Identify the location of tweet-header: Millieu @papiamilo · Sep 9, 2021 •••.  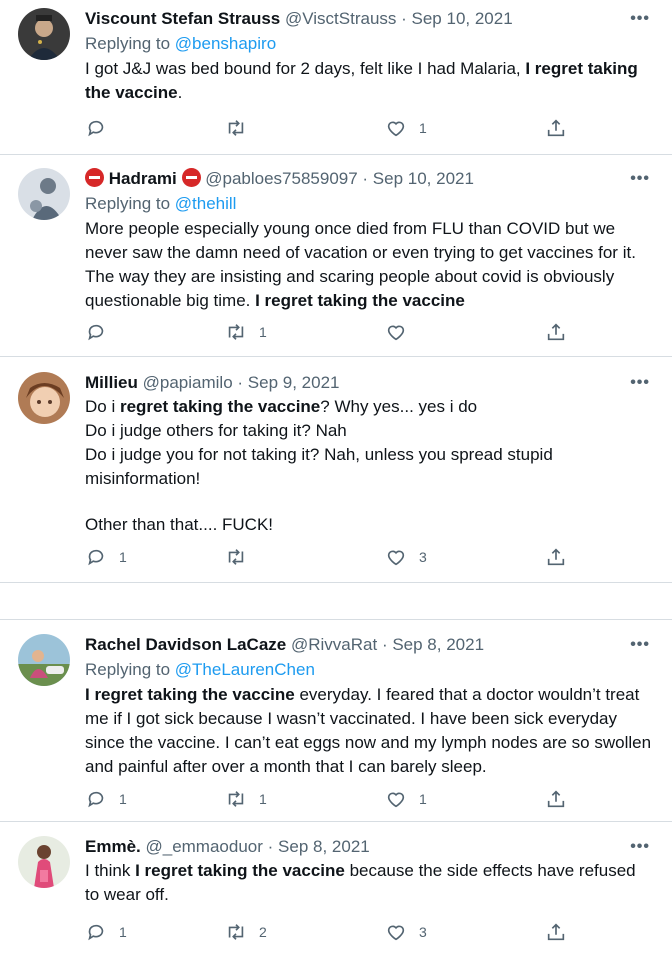
(367, 383).